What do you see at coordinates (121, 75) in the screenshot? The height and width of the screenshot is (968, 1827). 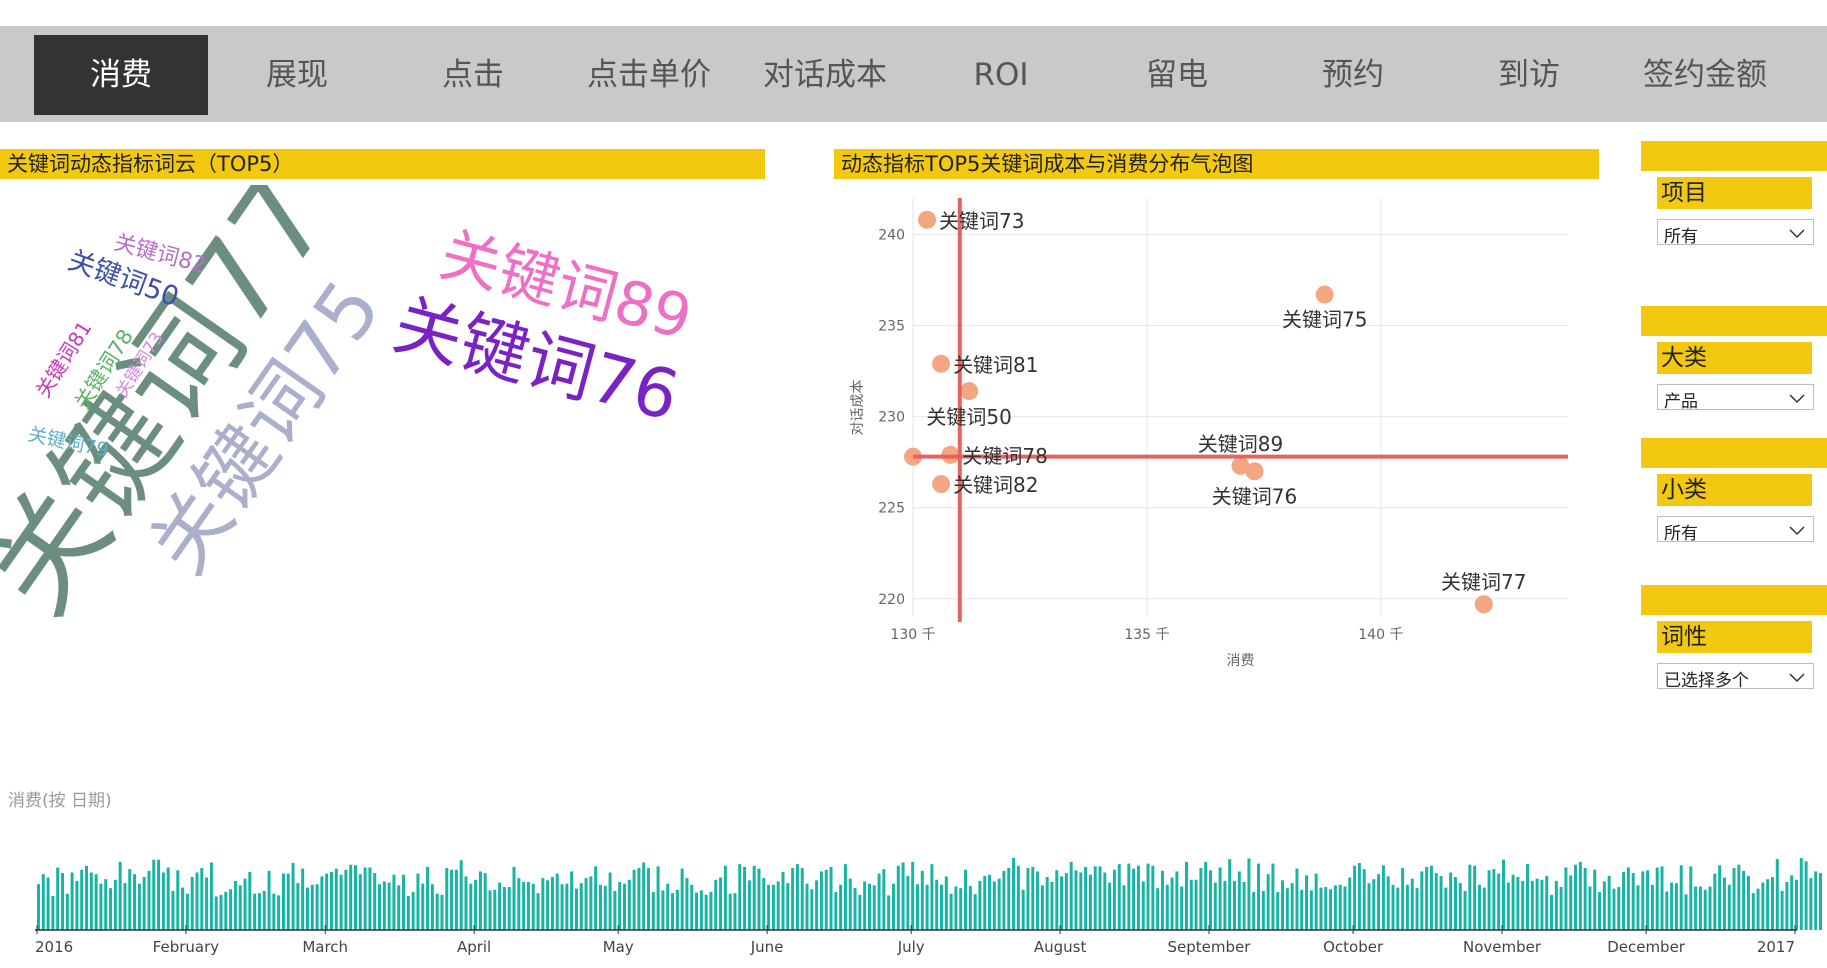 I see `tab-0: 消费` at bounding box center [121, 75].